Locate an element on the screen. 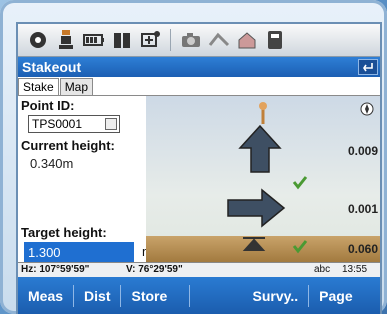  window-title: Stakeout is located at coordinates (52, 67).